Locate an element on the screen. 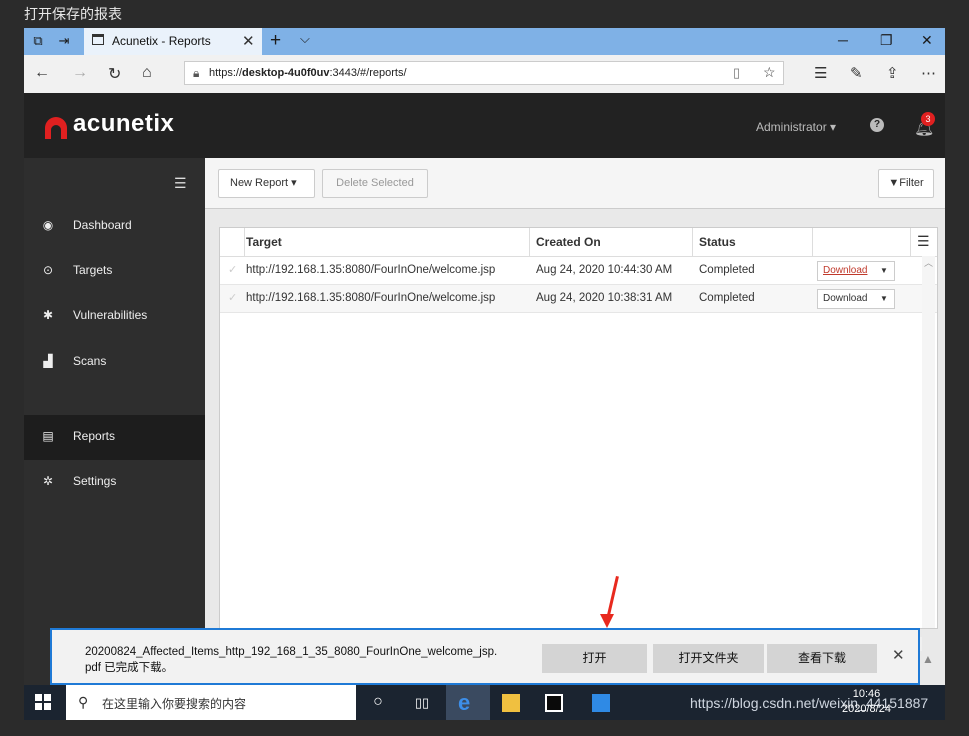 Image resolution: width=969 pixels, height=736 pixels. close-window-icon: ✕ is located at coordinates (927, 40).